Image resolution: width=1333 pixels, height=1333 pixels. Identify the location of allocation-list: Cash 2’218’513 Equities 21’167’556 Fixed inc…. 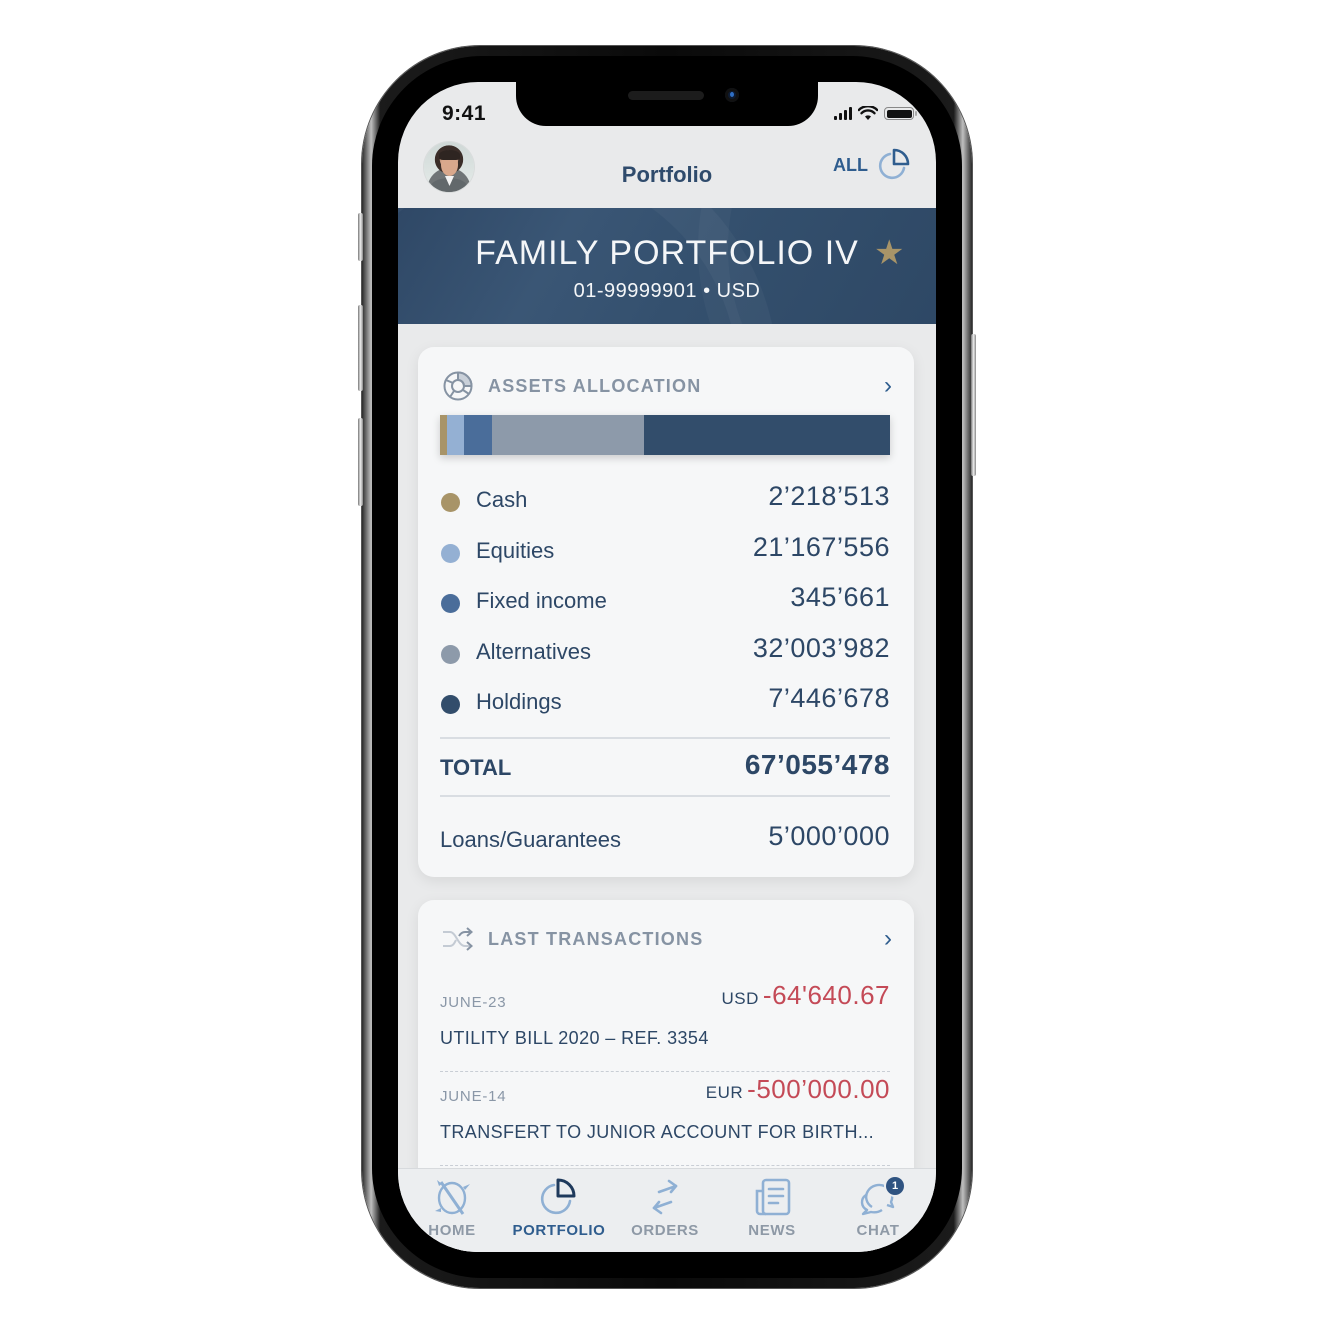
(665, 603).